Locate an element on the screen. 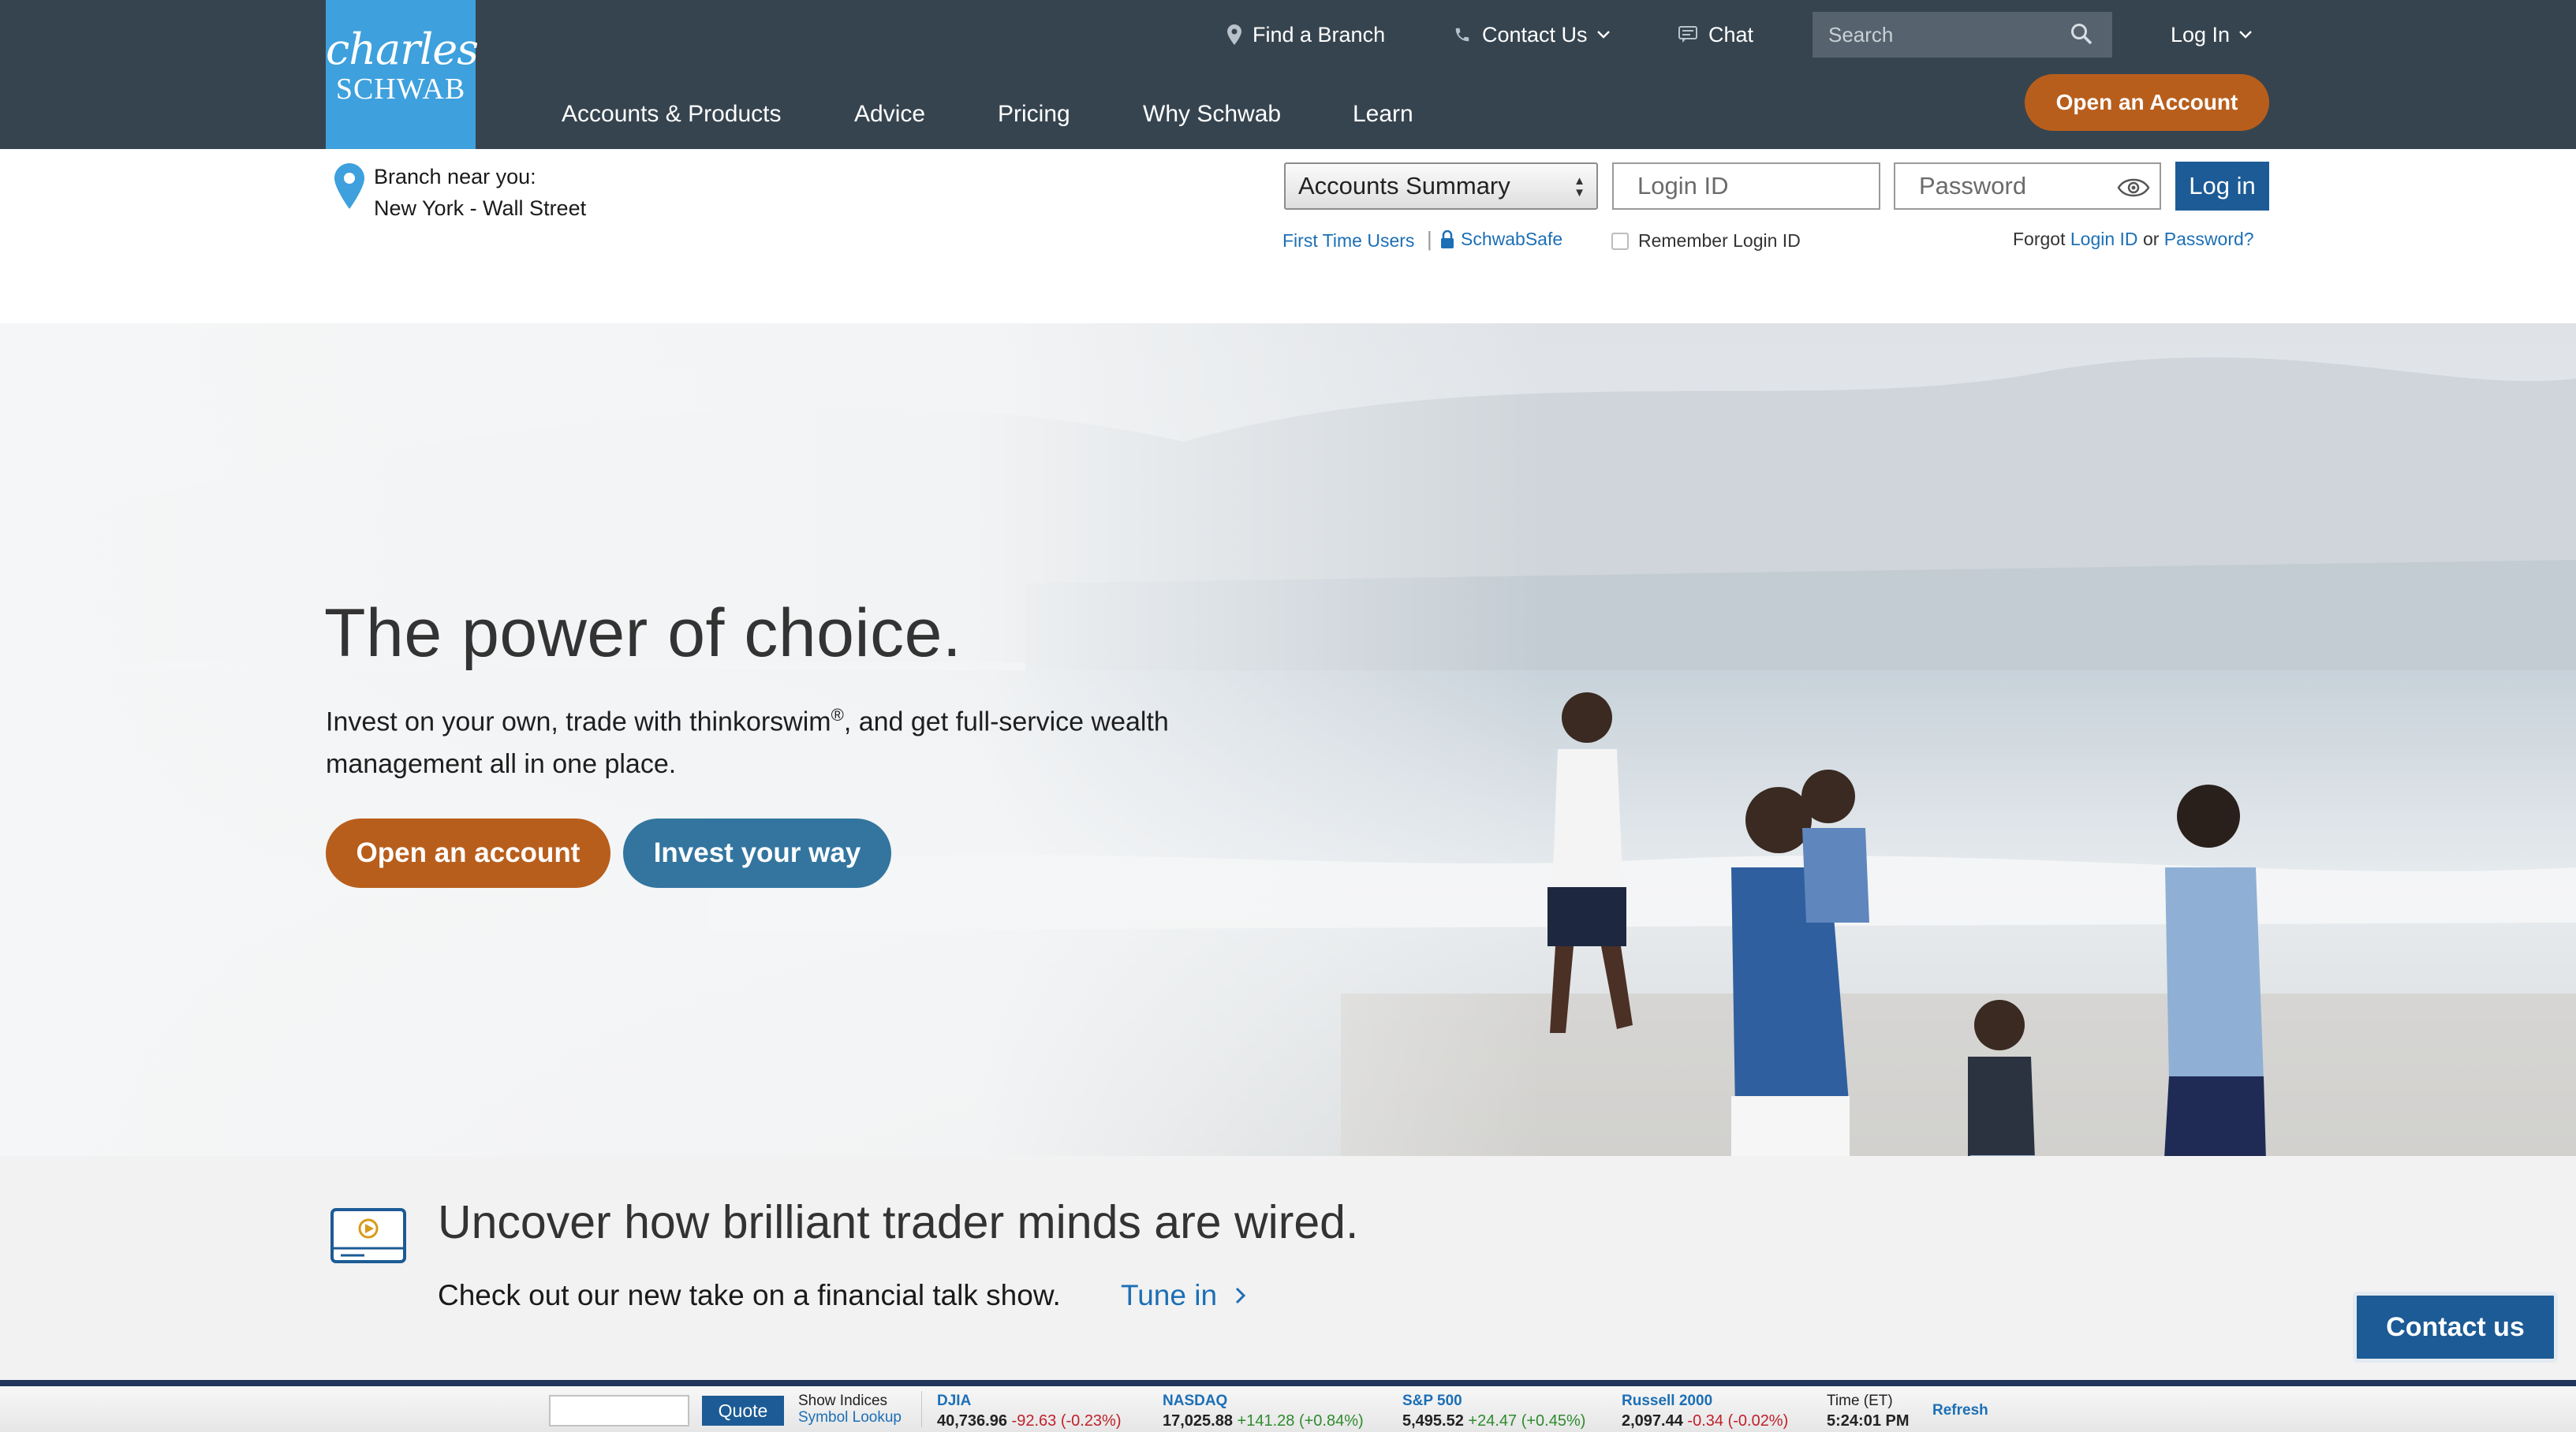 The height and width of the screenshot is (1432, 2576). ticker-separator is located at coordinates (921, 1409).